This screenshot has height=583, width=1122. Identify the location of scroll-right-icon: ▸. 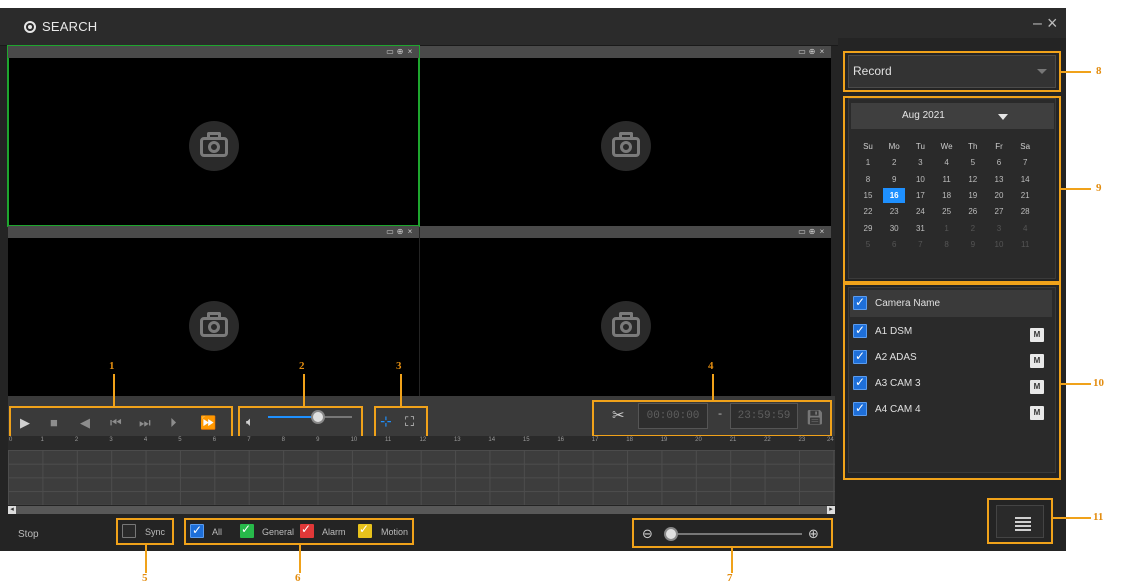
(831, 510).